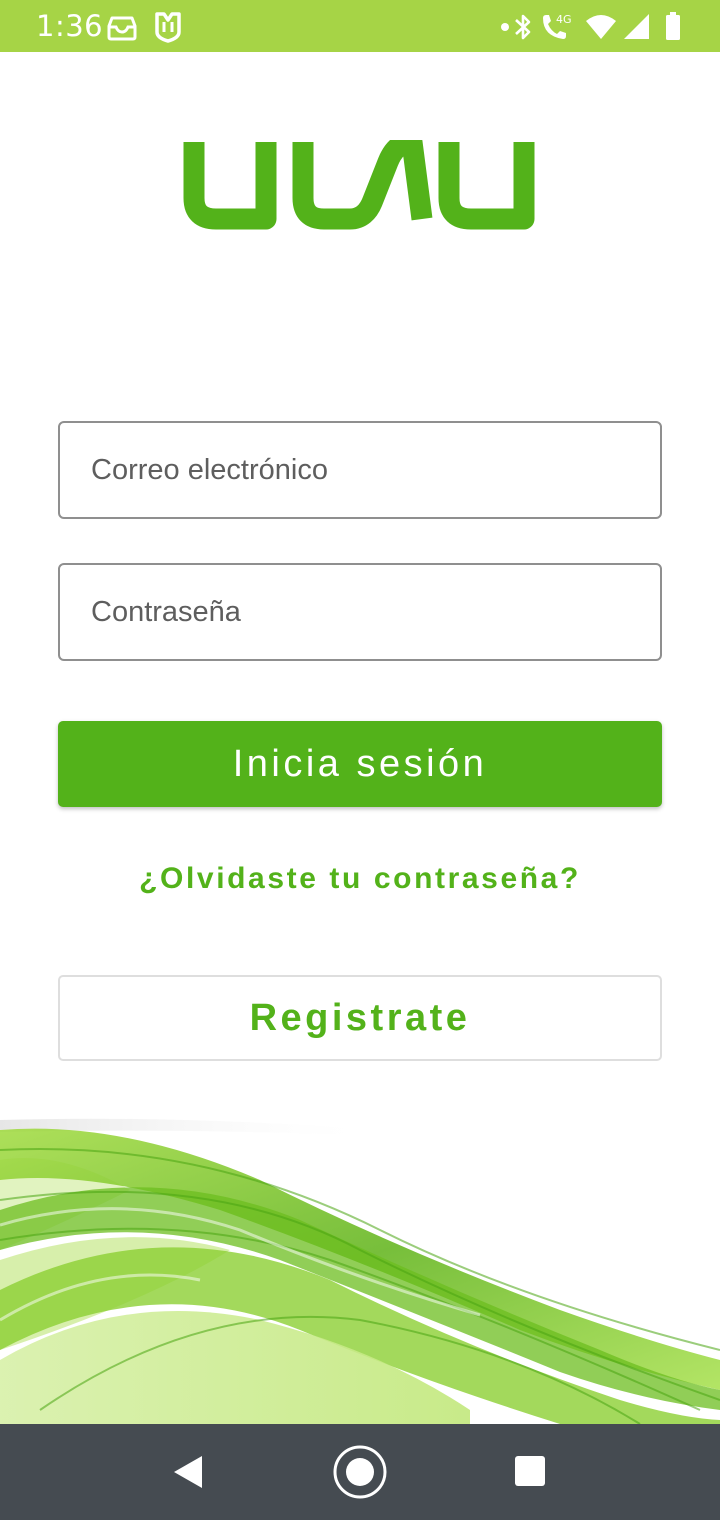 This screenshot has height=1520, width=720. Describe the element at coordinates (360, 26) in the screenshot. I see `status-bar: 1:36 4G` at that location.